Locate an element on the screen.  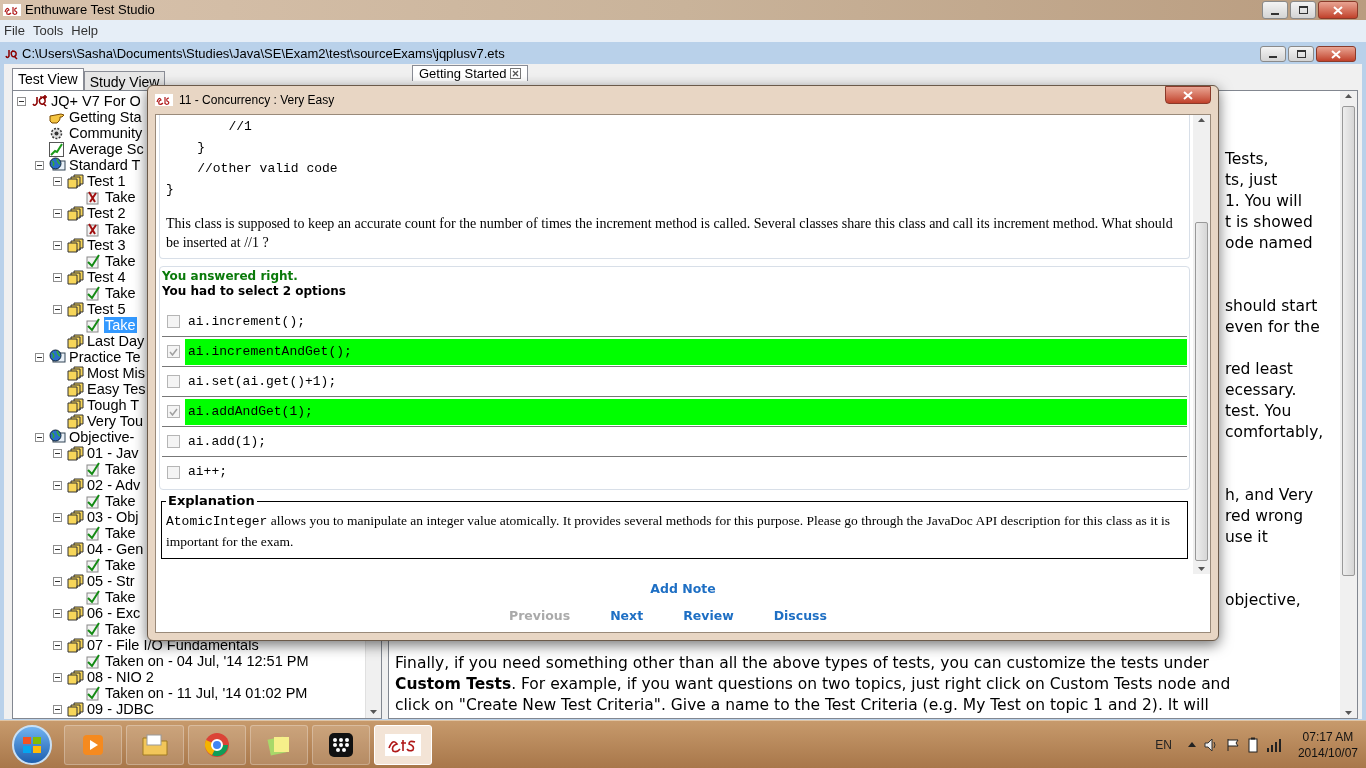
battery-icon is located at coordinates (1252, 744).